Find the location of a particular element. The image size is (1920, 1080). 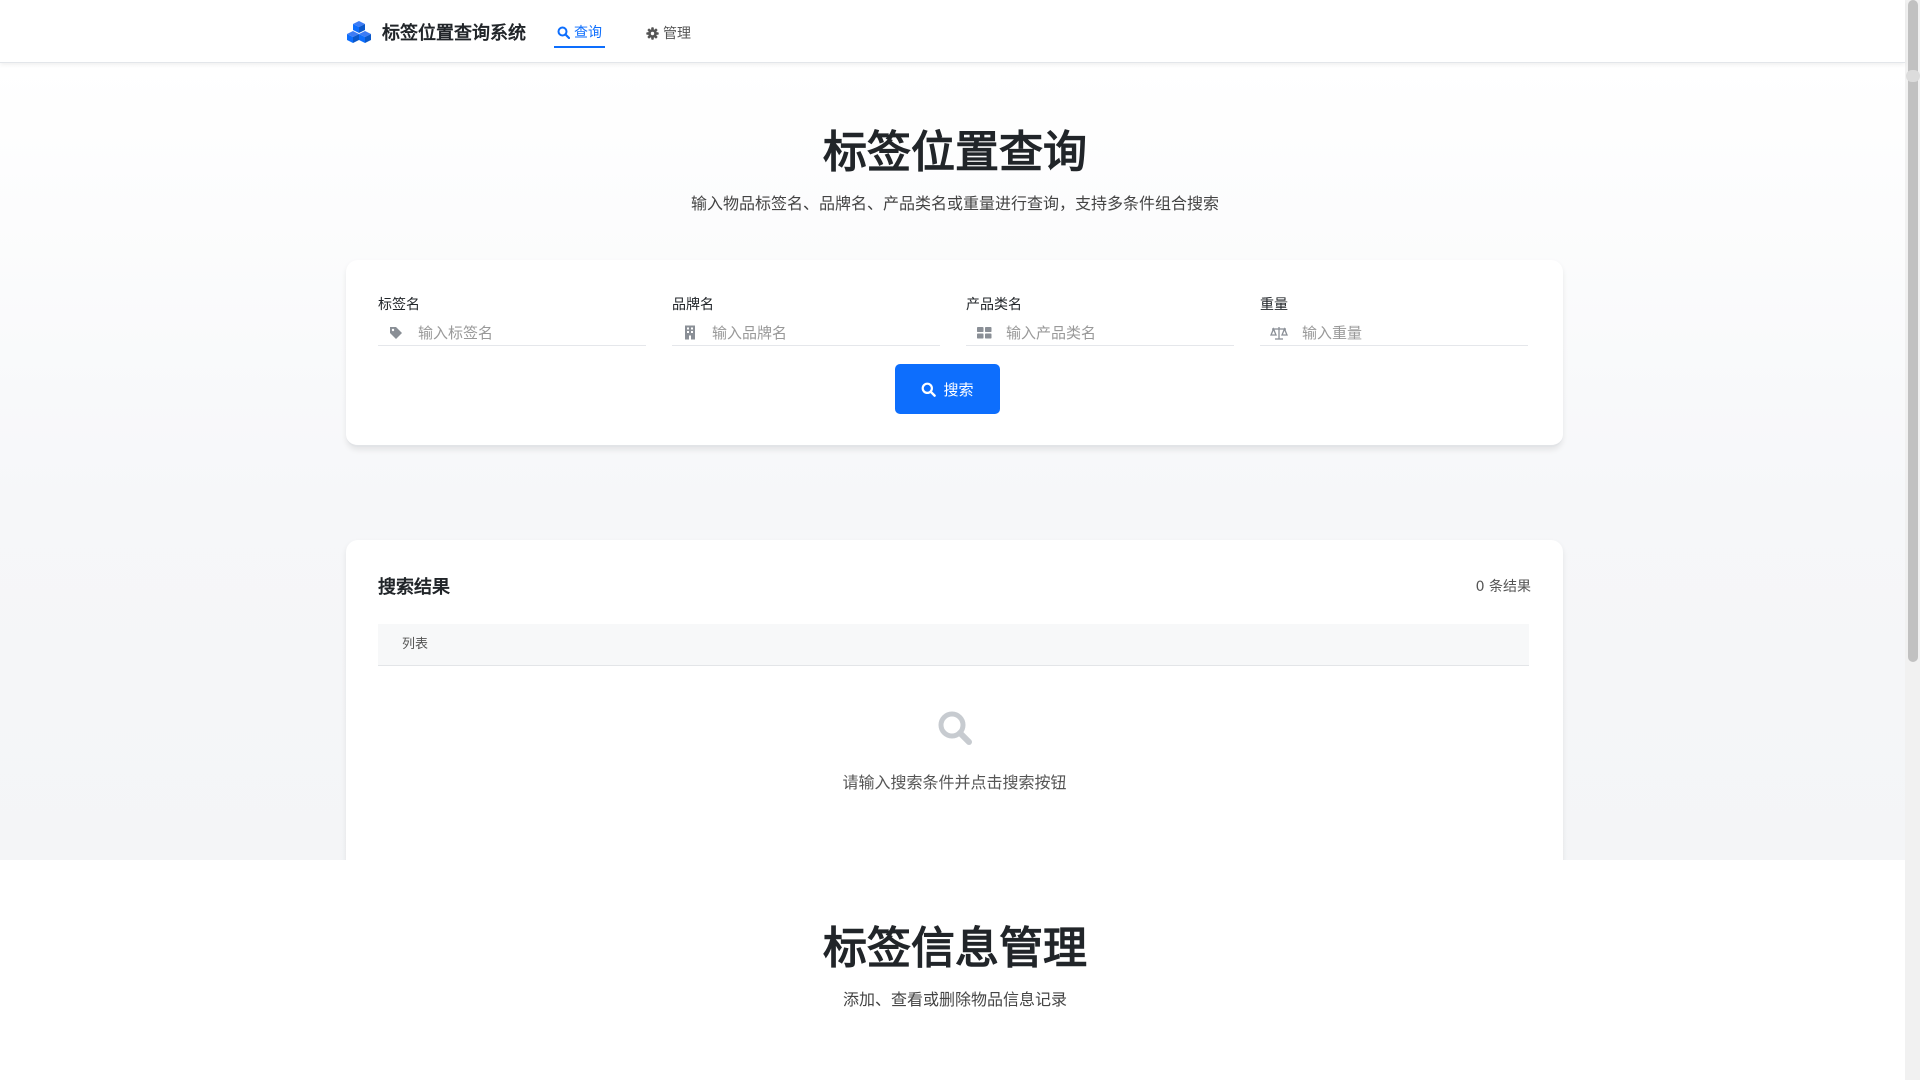

grid-icon is located at coordinates (984, 333).